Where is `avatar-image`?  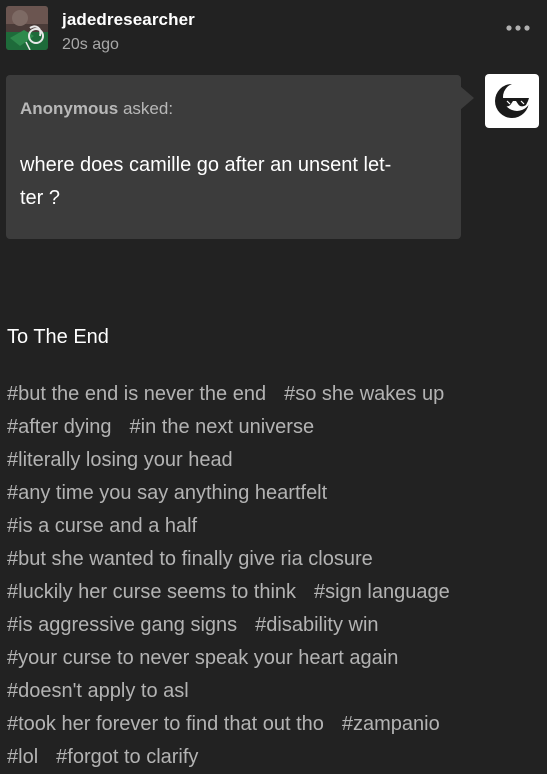
avatar-image is located at coordinates (27, 28).